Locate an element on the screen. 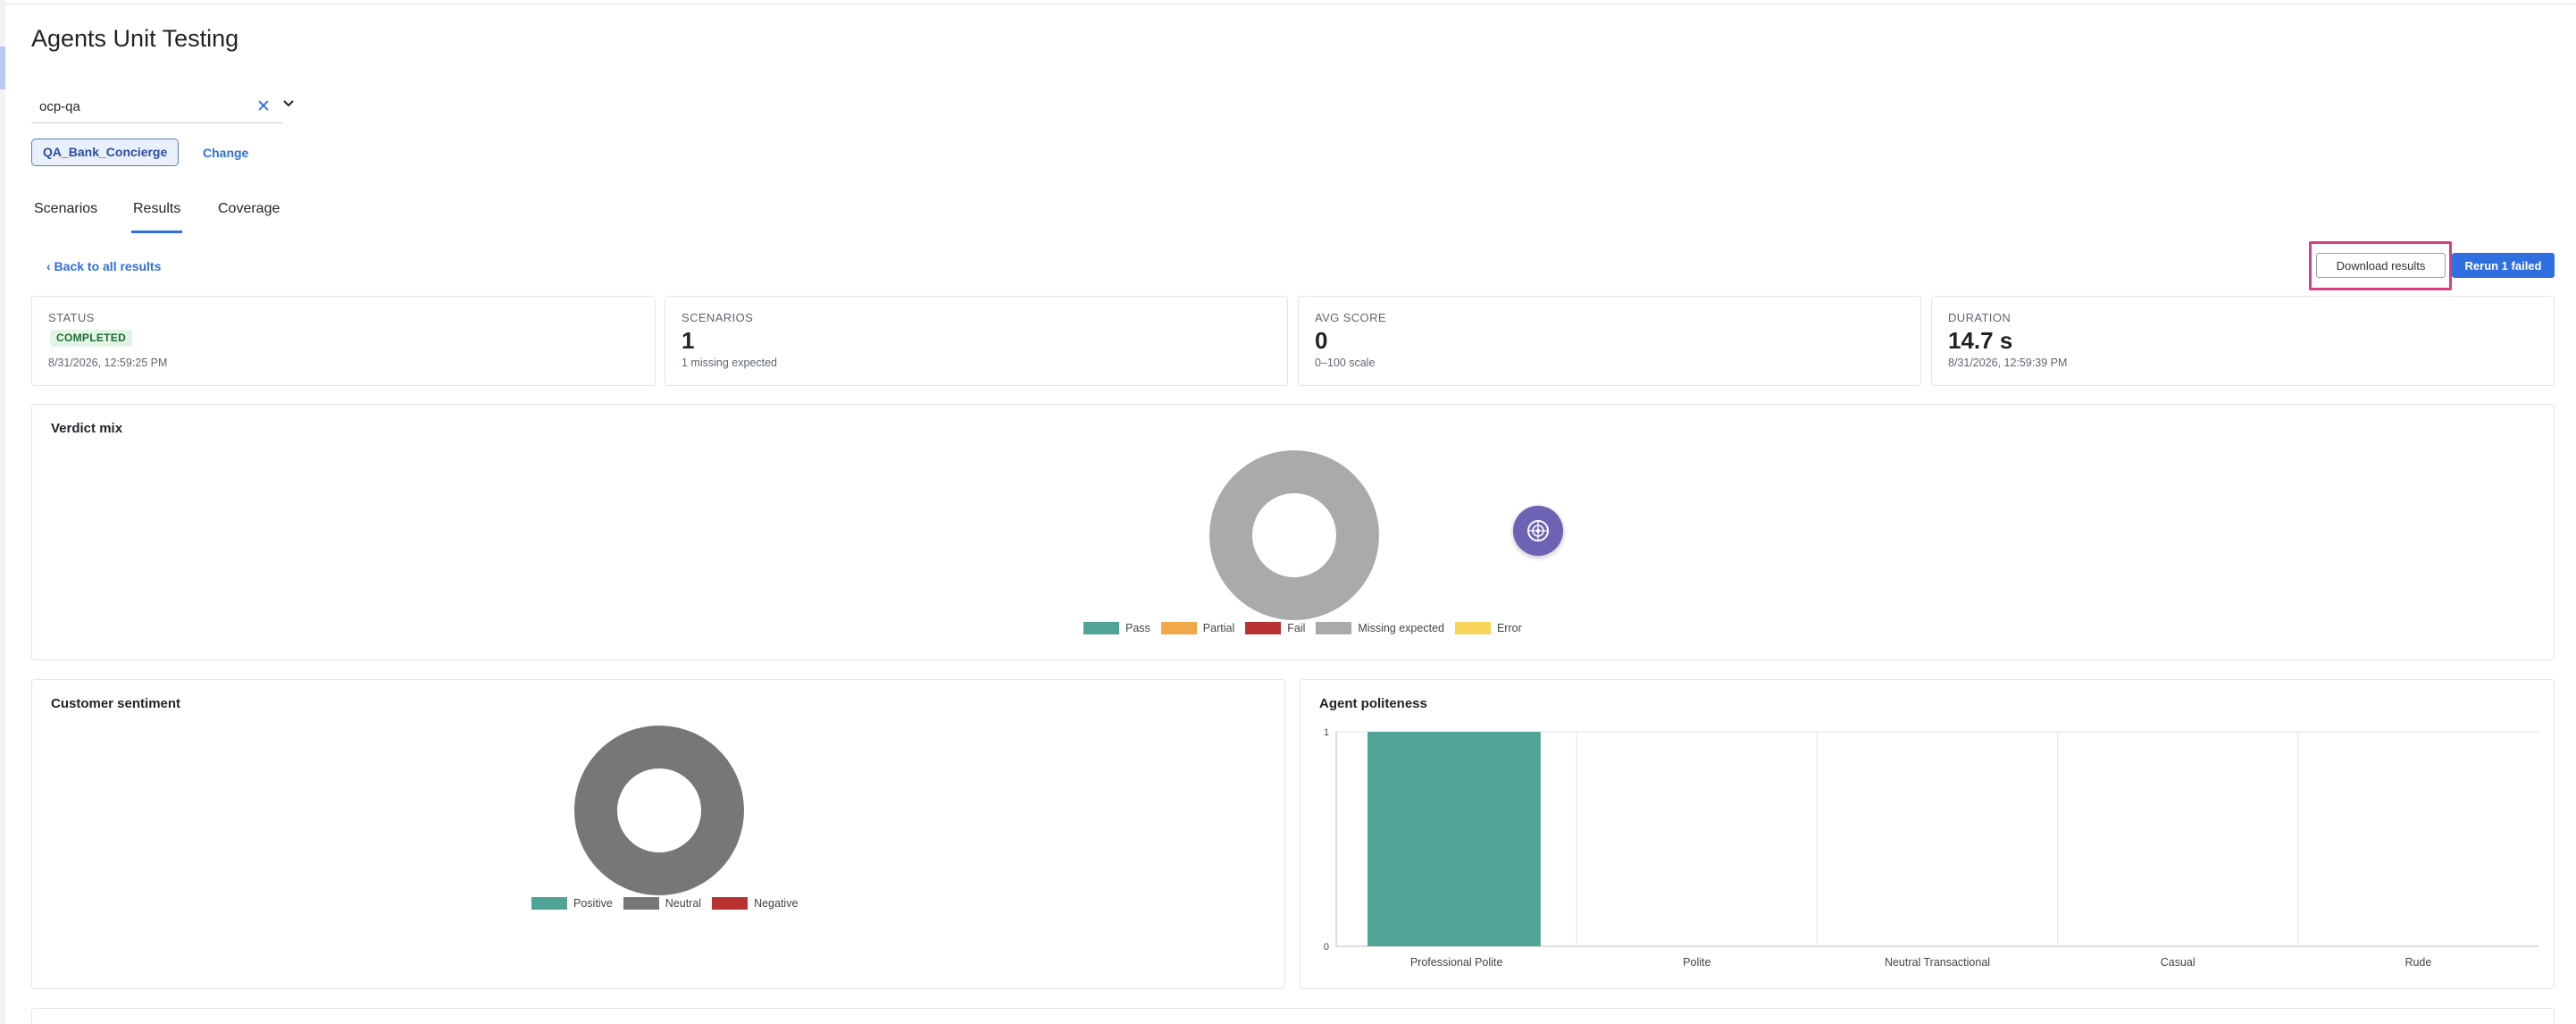 The height and width of the screenshot is (1024, 2576). assistant-icon is located at coordinates (1538, 530).